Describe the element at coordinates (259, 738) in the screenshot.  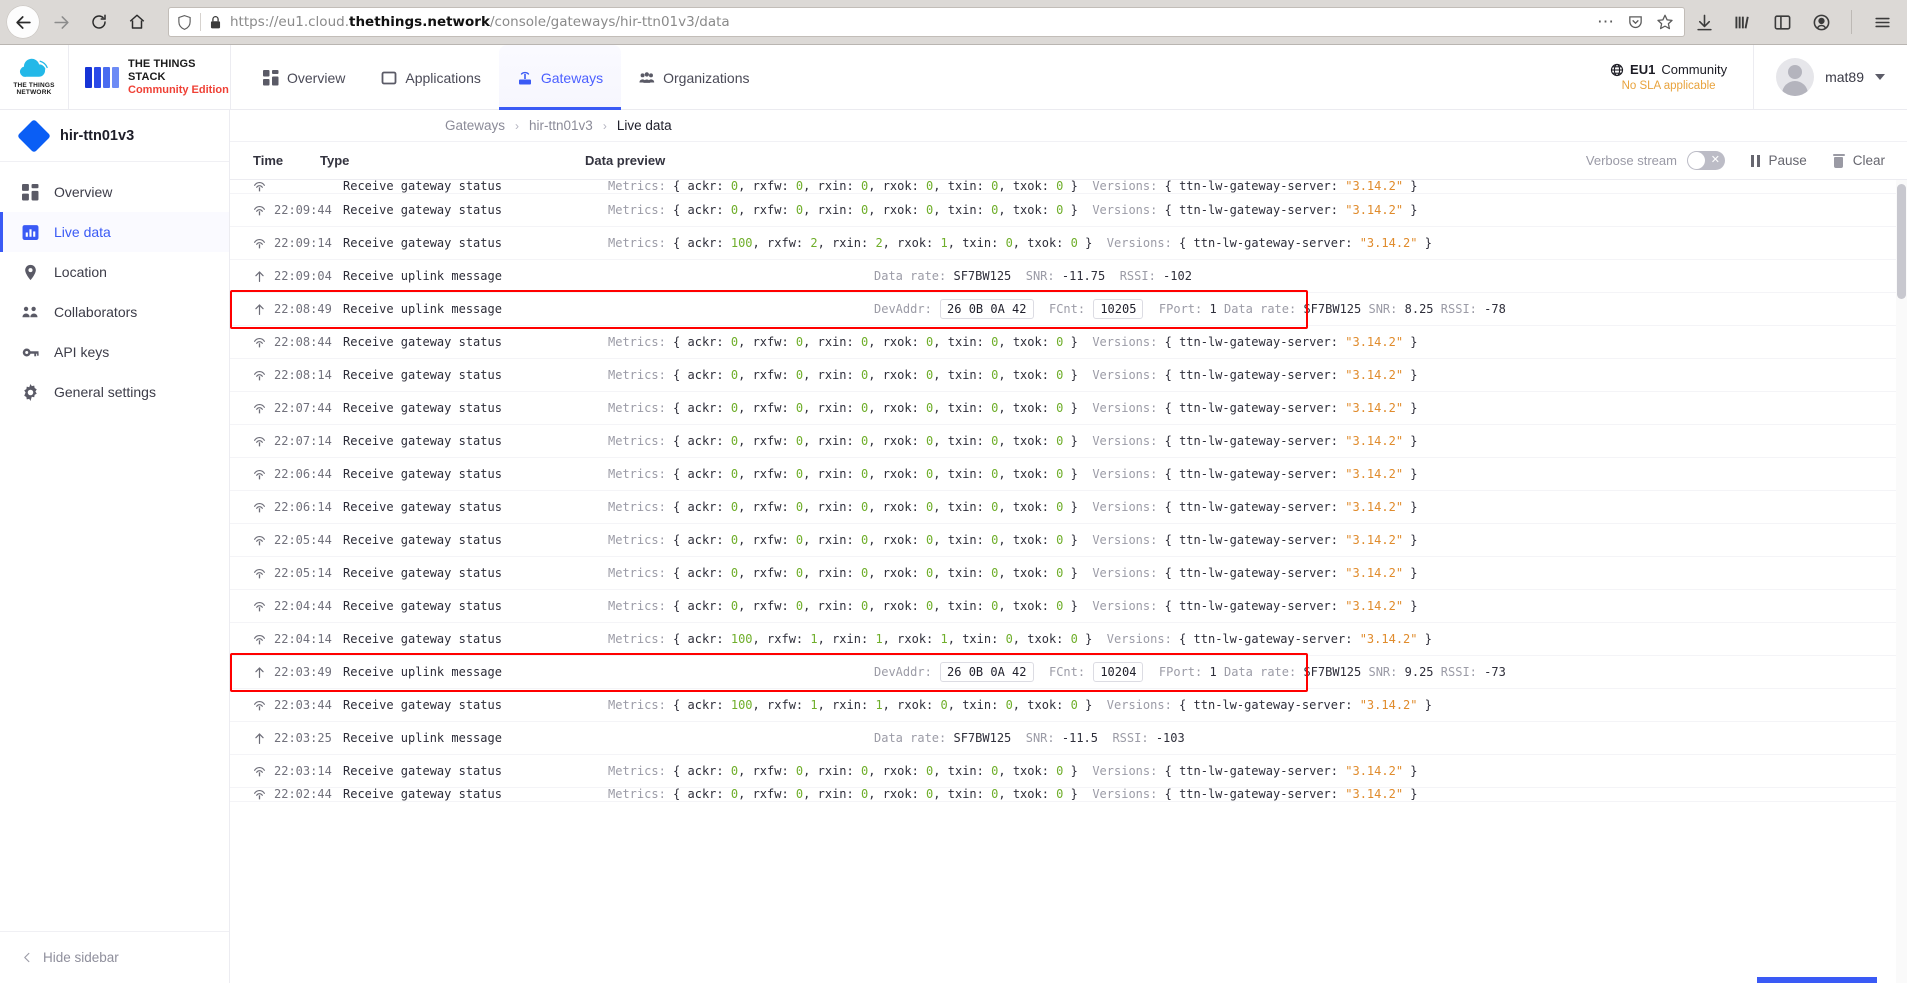
I see `uplink-arrow-icon` at that location.